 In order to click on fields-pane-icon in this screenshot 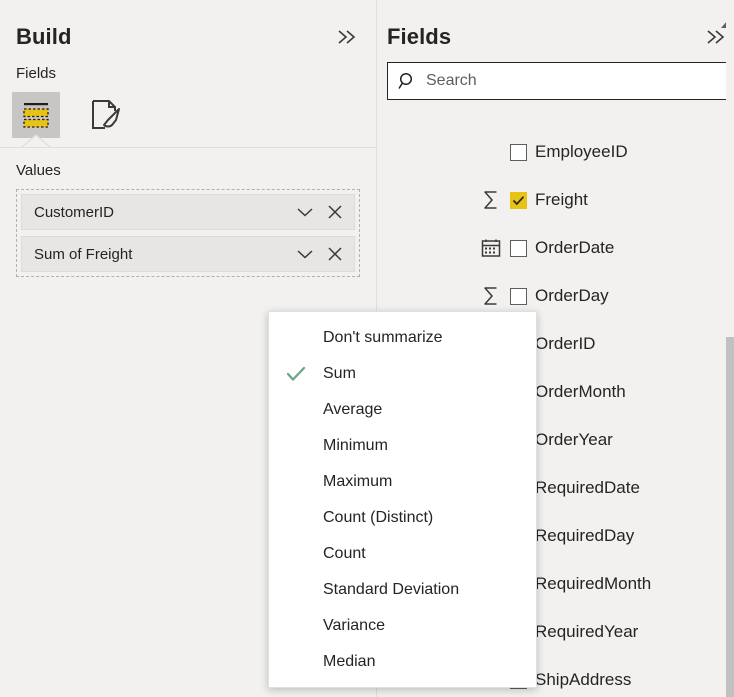, I will do `click(36, 115)`.